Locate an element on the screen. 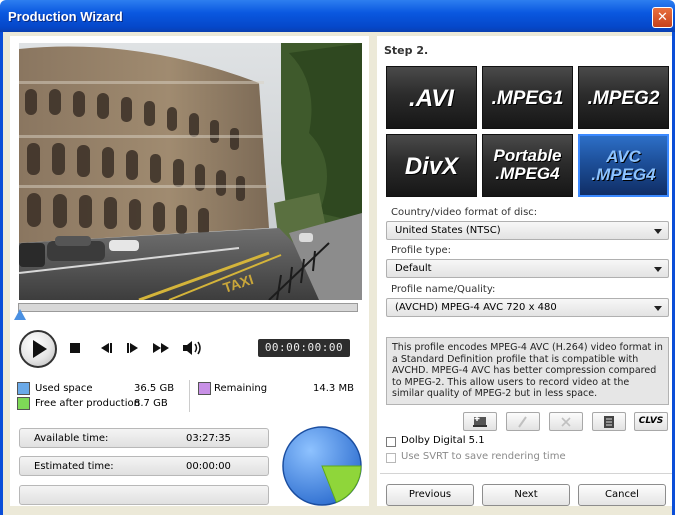 This screenshot has height=515, width=675. used-space-swatch is located at coordinates (23, 388).